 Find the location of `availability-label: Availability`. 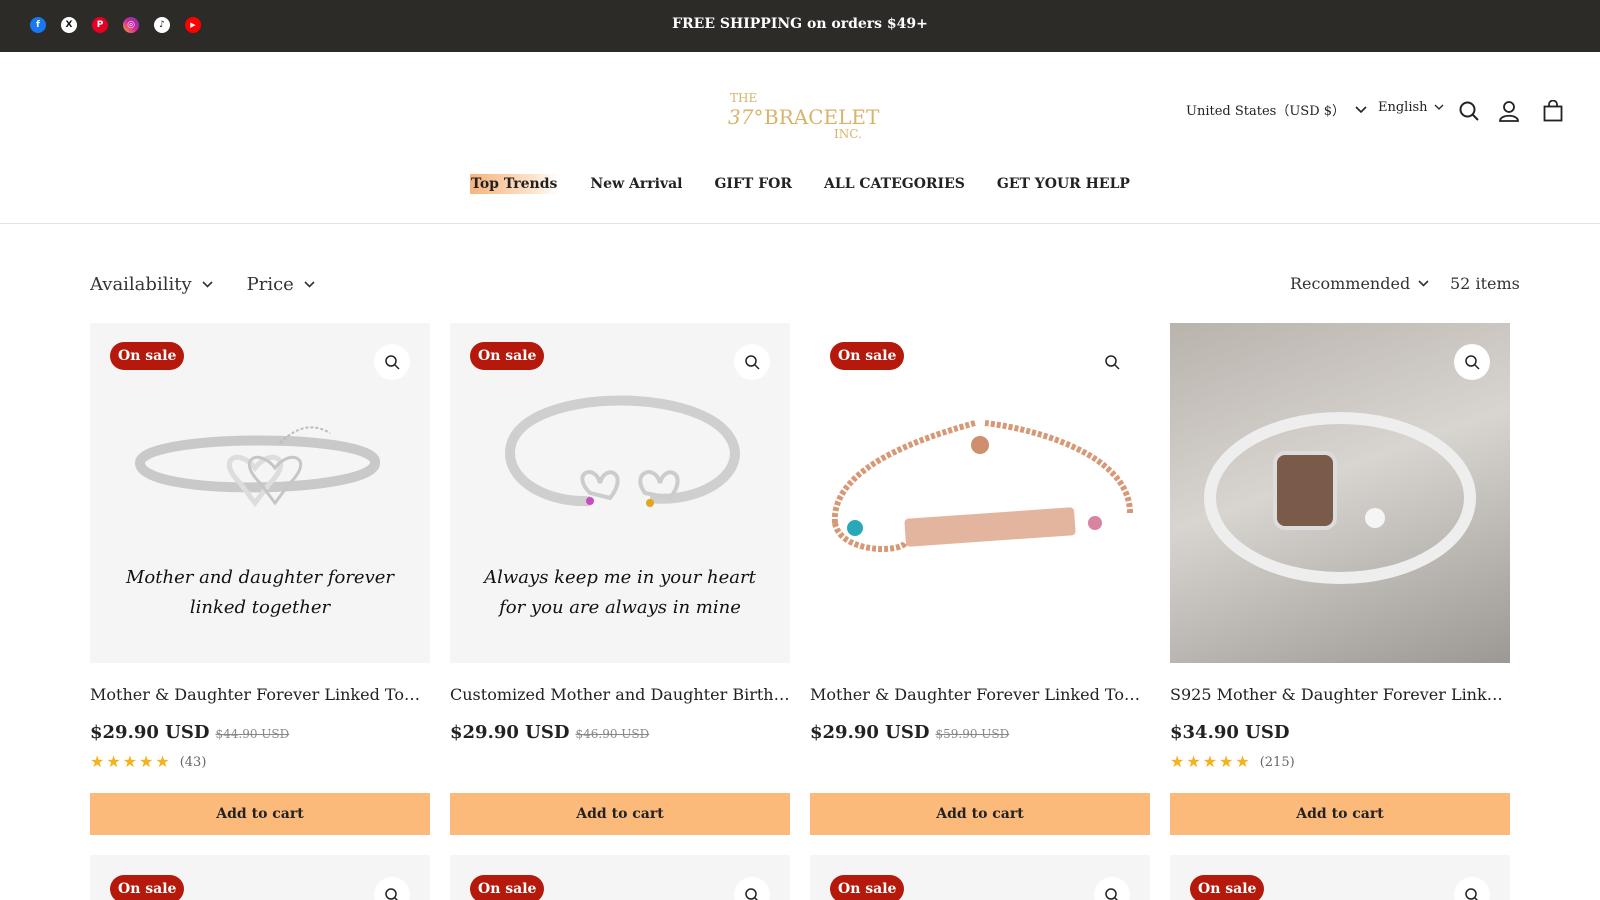

availability-label: Availability is located at coordinates (141, 284).